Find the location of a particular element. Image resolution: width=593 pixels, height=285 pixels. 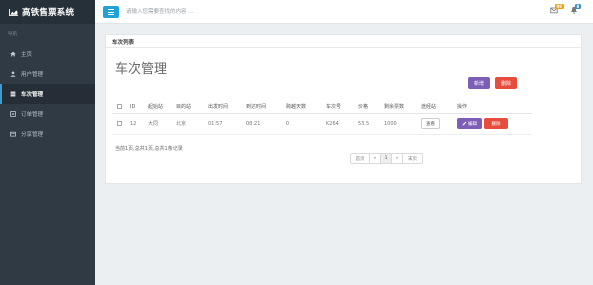

topbar: 99 8 is located at coordinates (344, 12).